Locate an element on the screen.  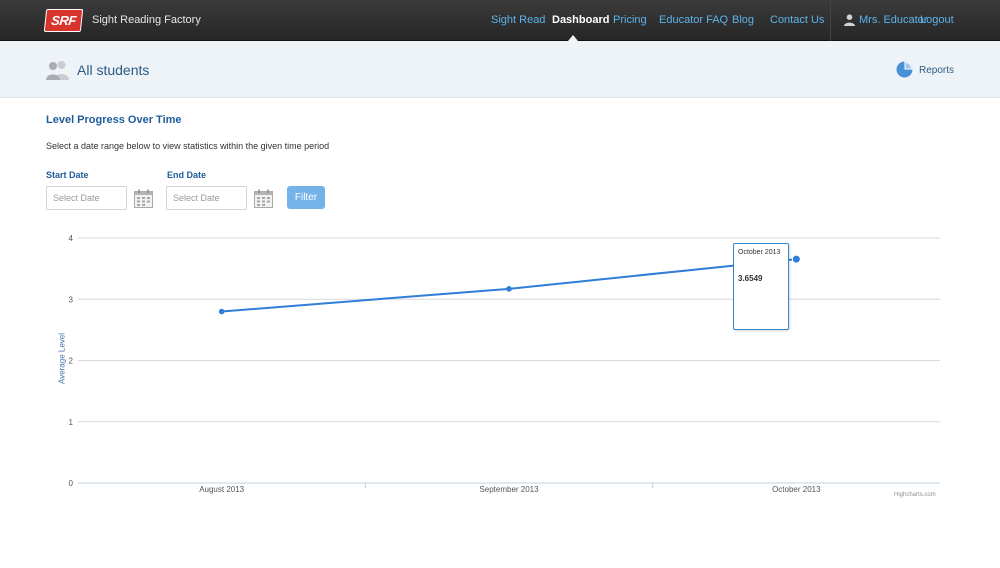
srf-logo: SRF is located at coordinates (63, 20).